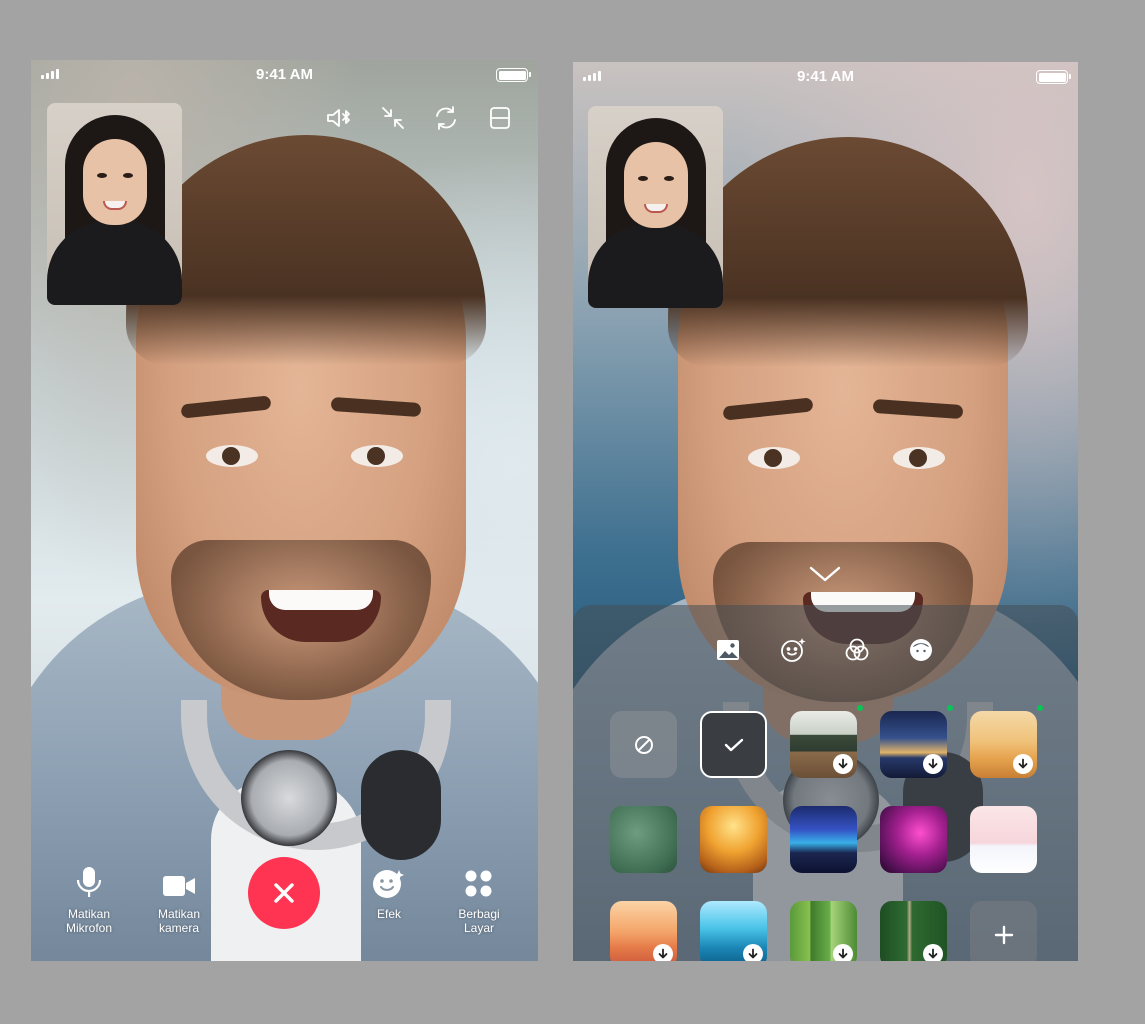 This screenshot has height=1024, width=1145. What do you see at coordinates (479, 882) in the screenshot?
I see `share-screen-icon` at bounding box center [479, 882].